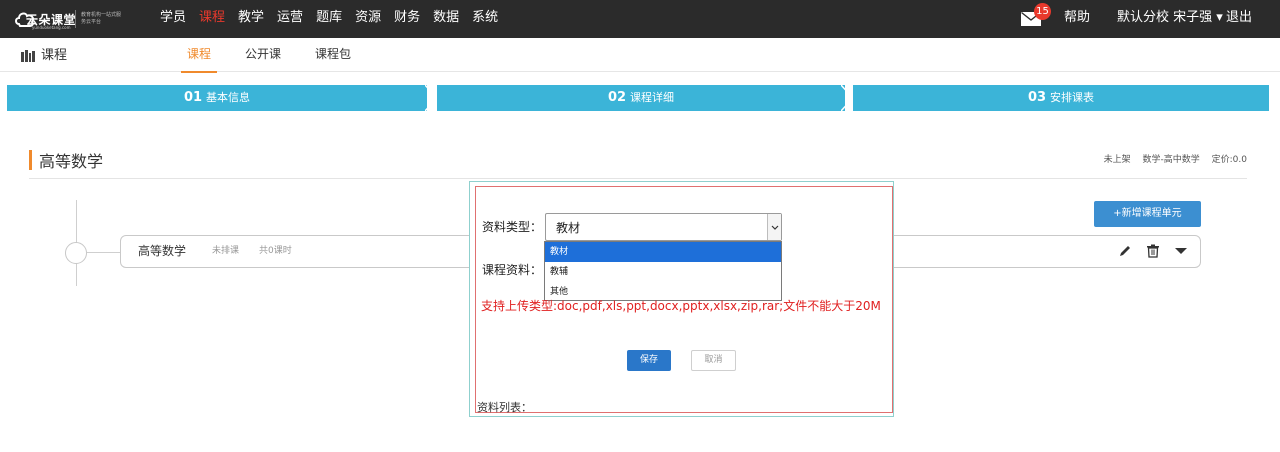 This screenshot has height=452, width=1280. Describe the element at coordinates (1072, 97) in the screenshot. I see `step-label: 安排课表` at that location.